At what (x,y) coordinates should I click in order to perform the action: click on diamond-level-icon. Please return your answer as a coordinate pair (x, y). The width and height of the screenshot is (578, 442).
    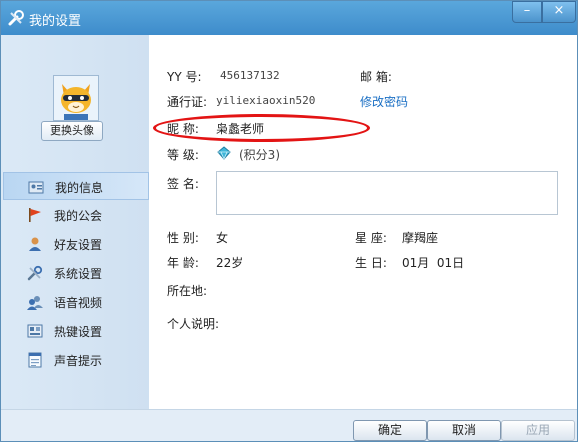
    Looking at the image, I should click on (224, 153).